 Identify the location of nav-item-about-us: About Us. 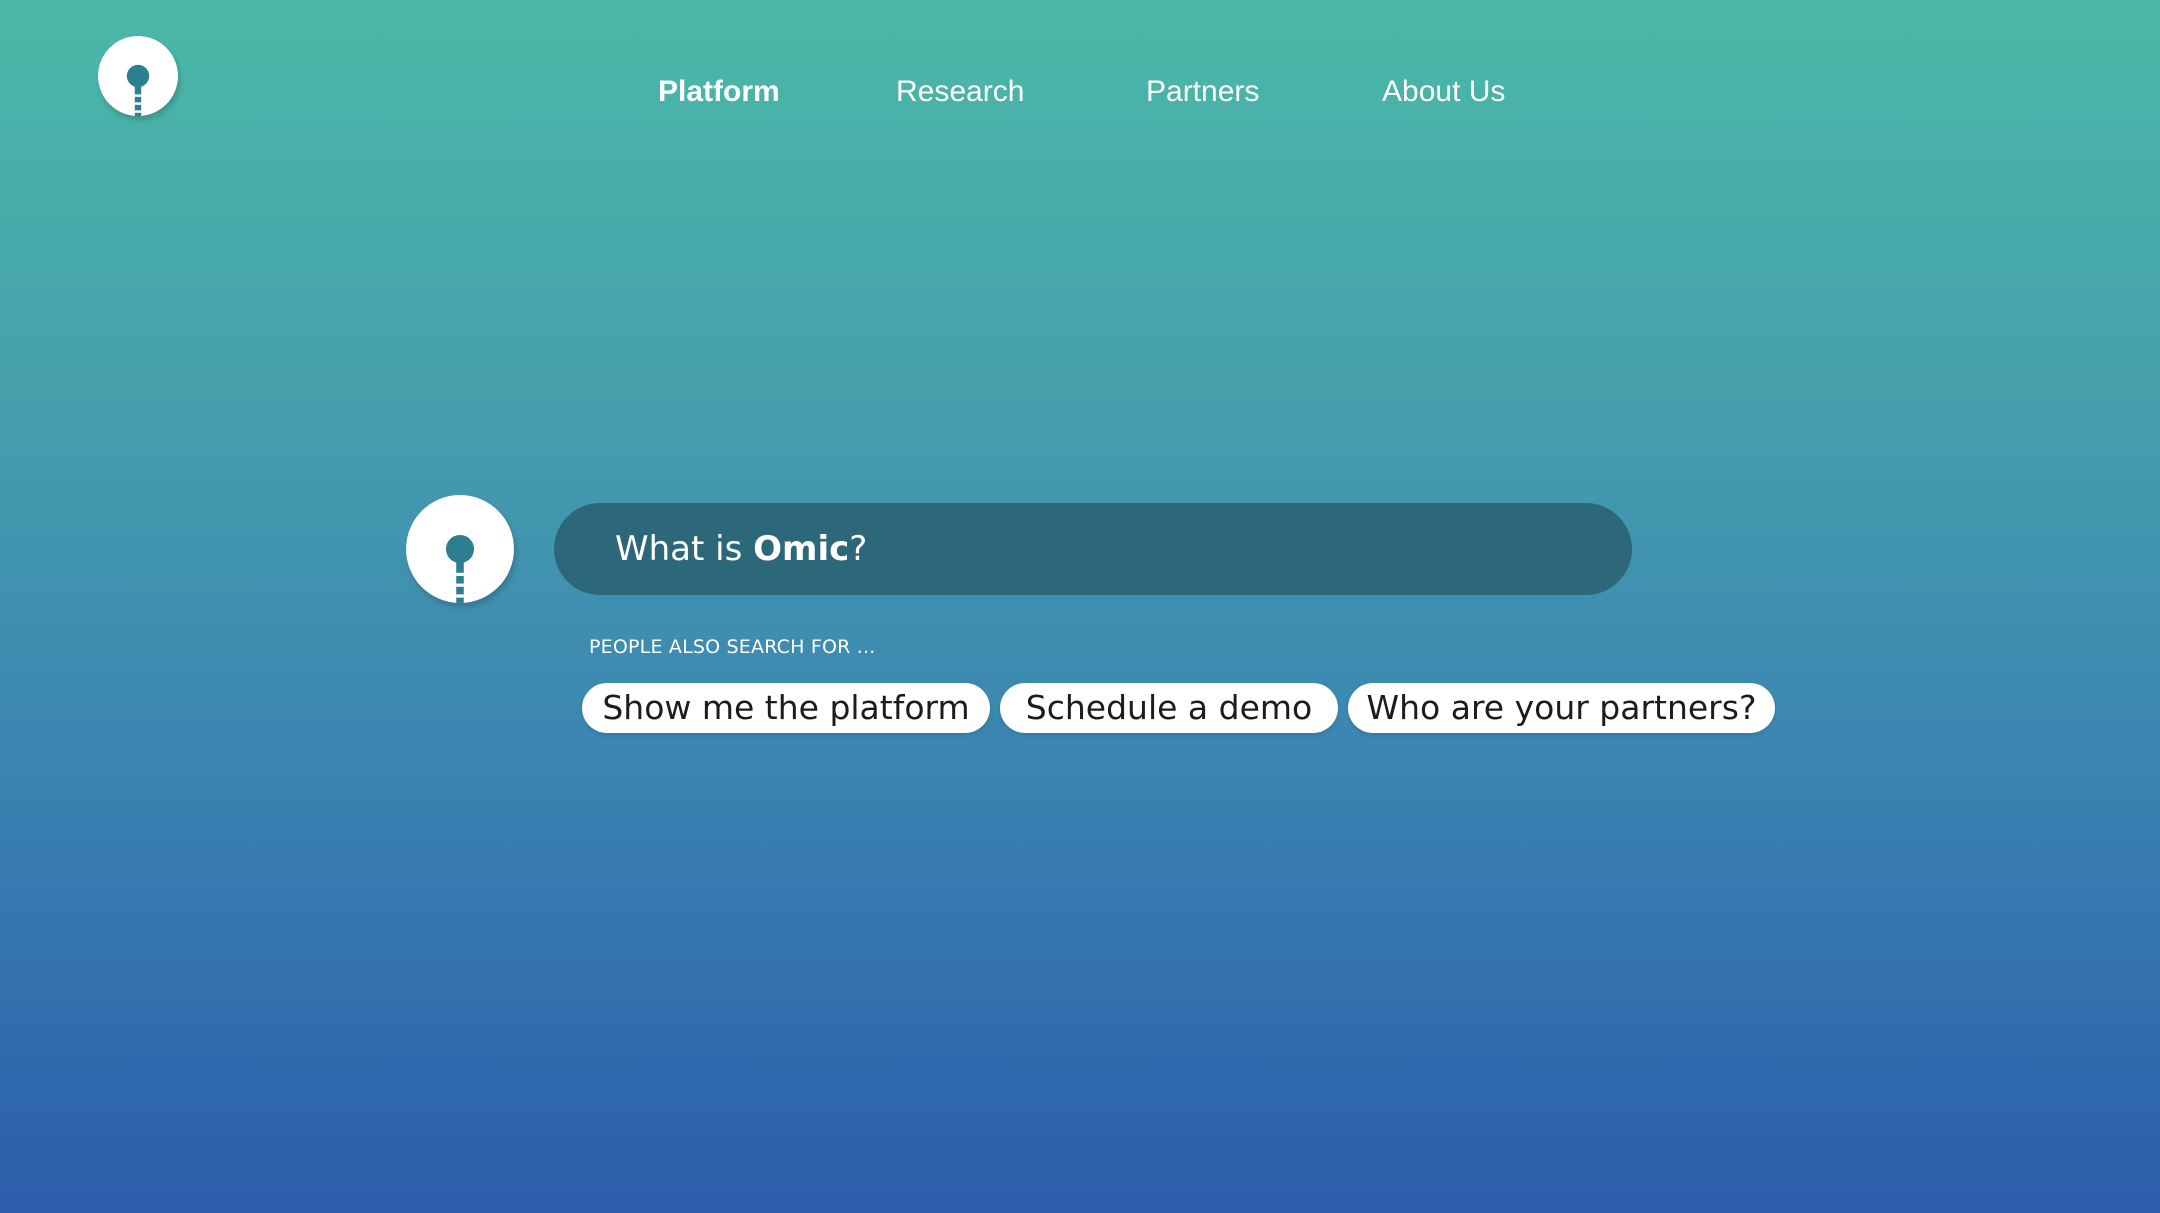
(1443, 92).